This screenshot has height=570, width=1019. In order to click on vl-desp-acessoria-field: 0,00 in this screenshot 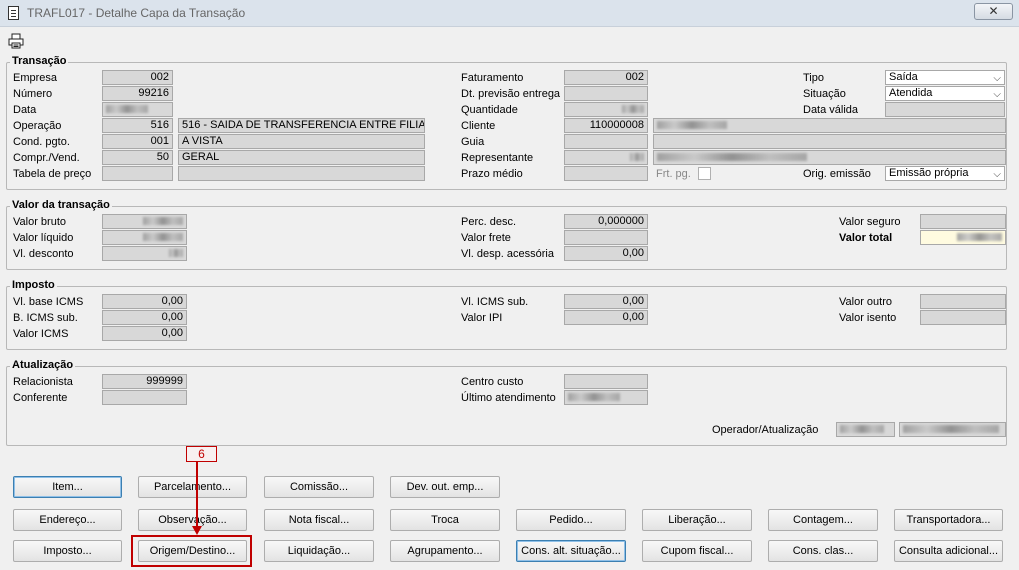, I will do `click(606, 253)`.